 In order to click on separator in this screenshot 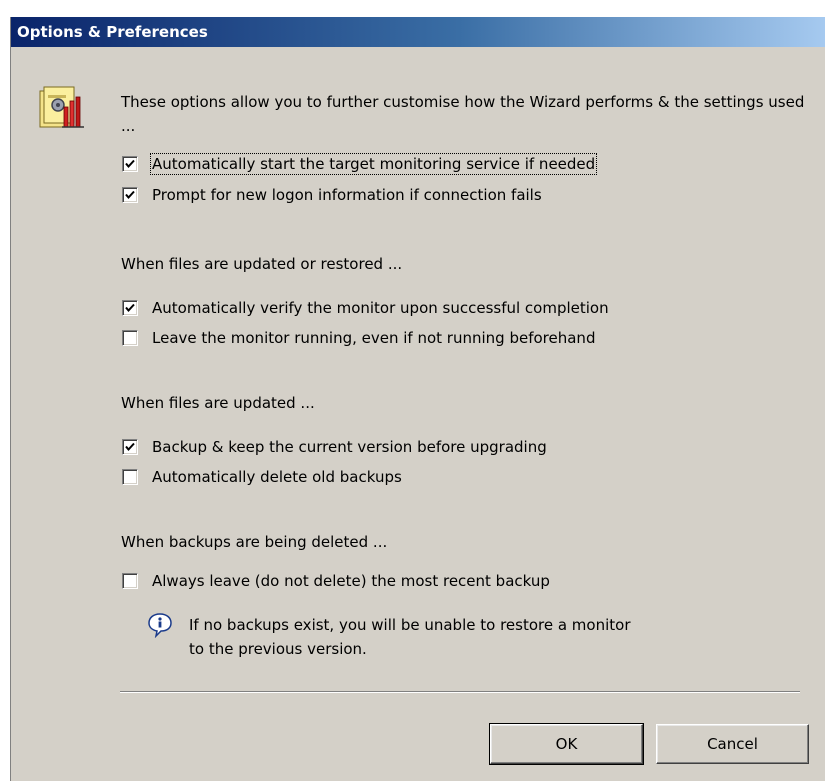, I will do `click(460, 692)`.